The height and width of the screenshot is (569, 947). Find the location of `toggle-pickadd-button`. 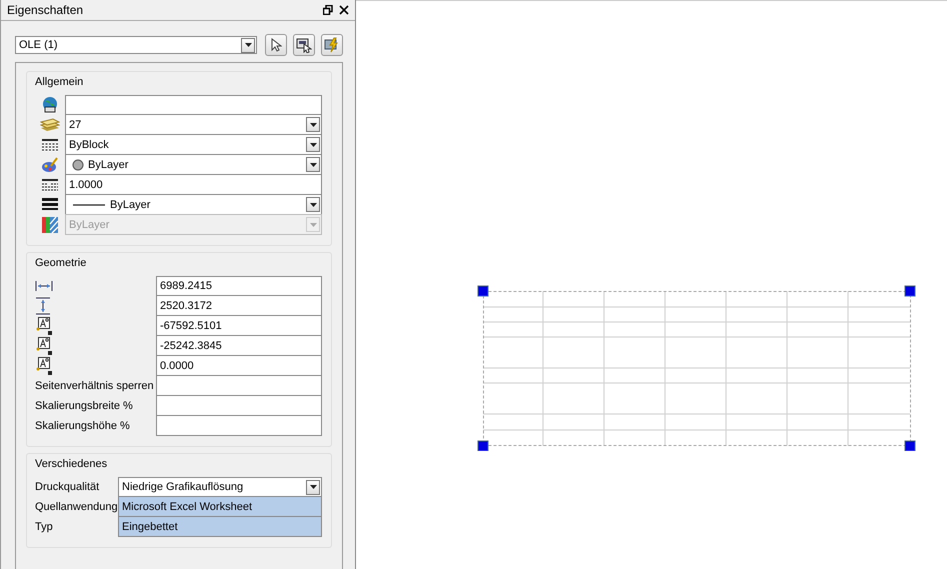

toggle-pickadd-button is located at coordinates (332, 45).